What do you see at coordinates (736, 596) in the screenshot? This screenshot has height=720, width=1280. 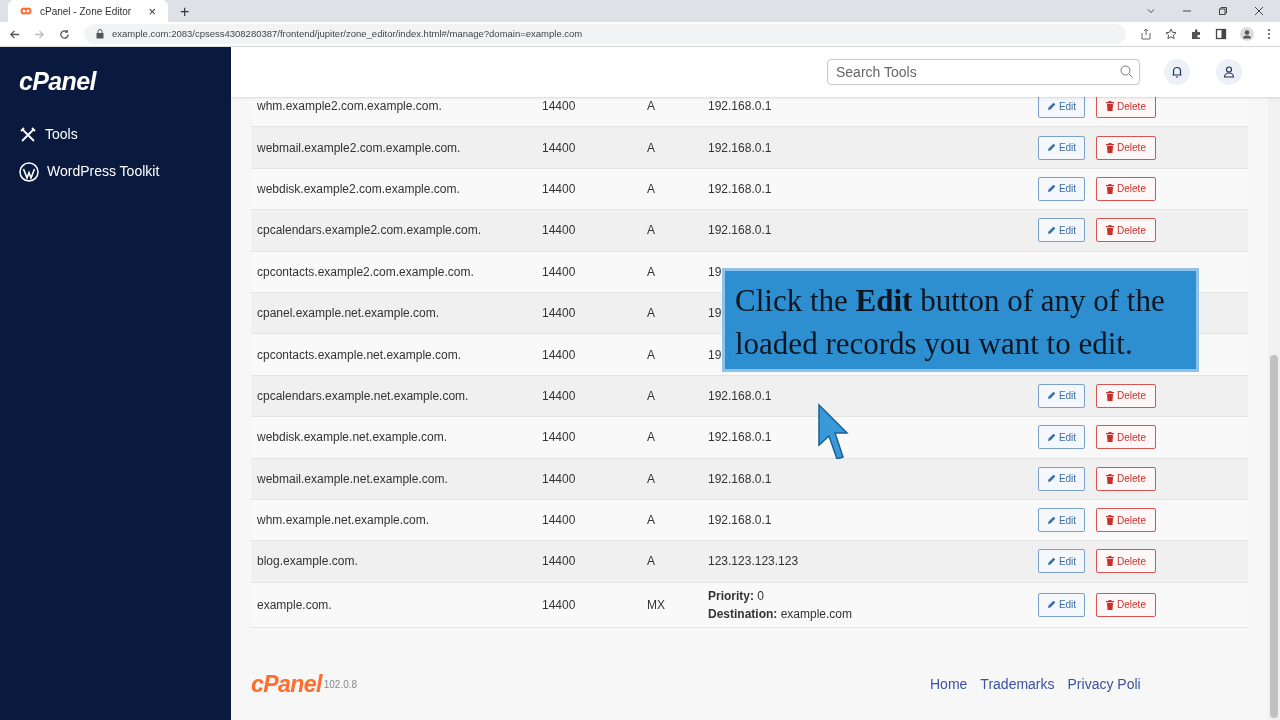 I see `table-cell-text: Priority: 0` at bounding box center [736, 596].